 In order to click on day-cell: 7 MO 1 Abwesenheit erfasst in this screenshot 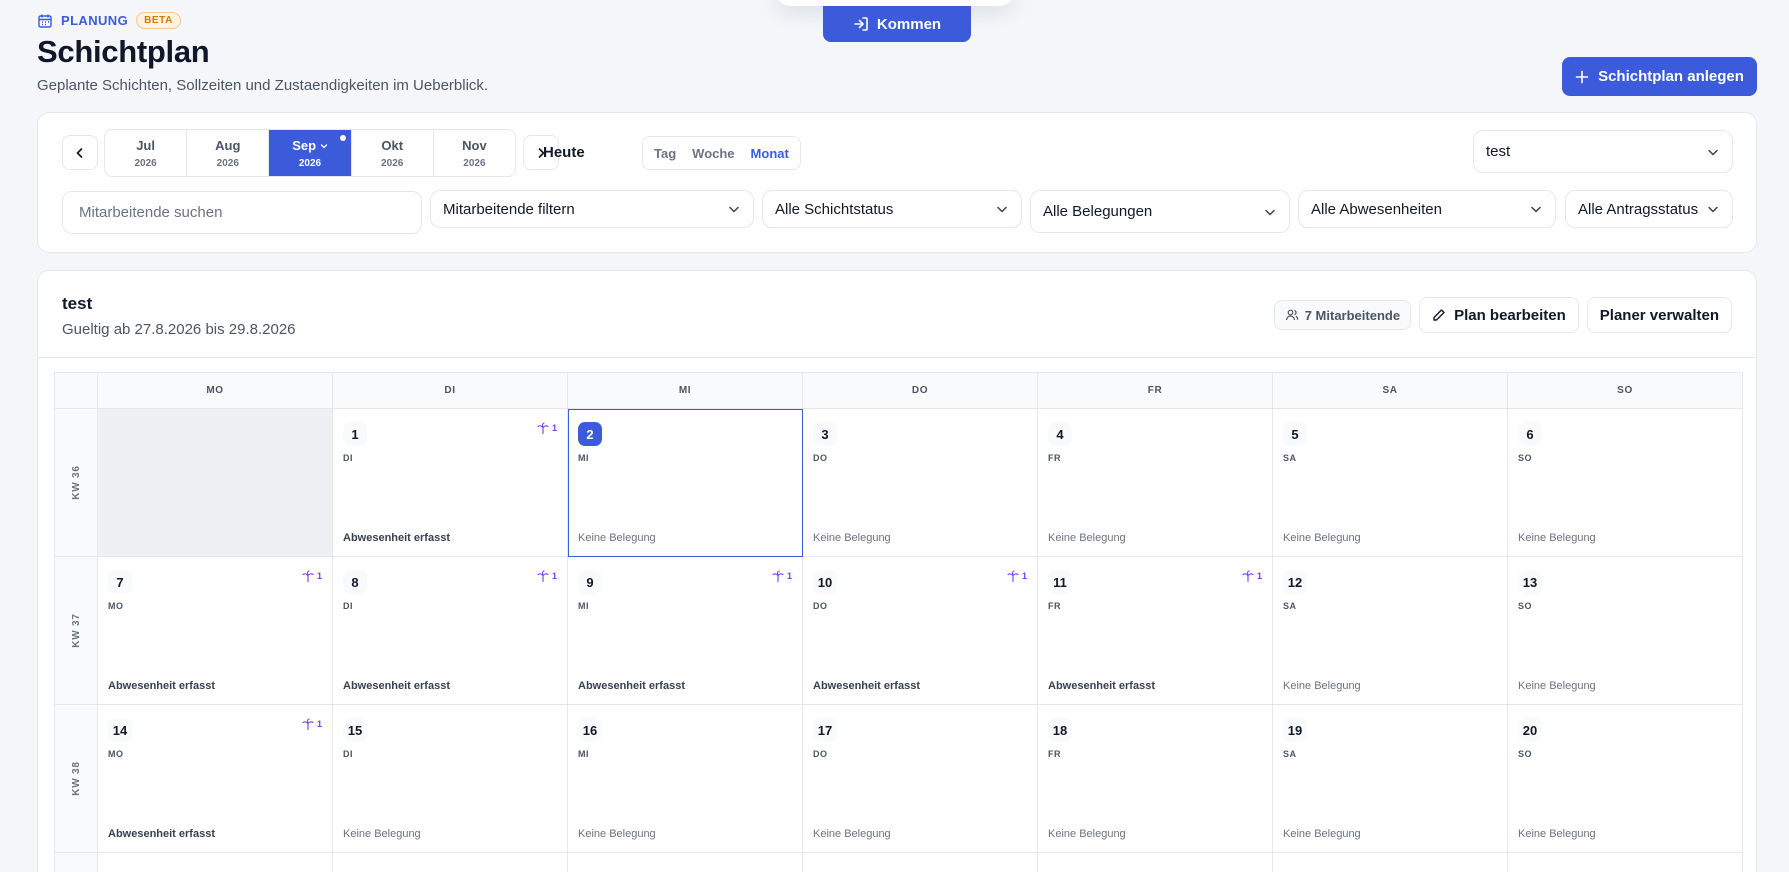, I will do `click(215, 631)`.